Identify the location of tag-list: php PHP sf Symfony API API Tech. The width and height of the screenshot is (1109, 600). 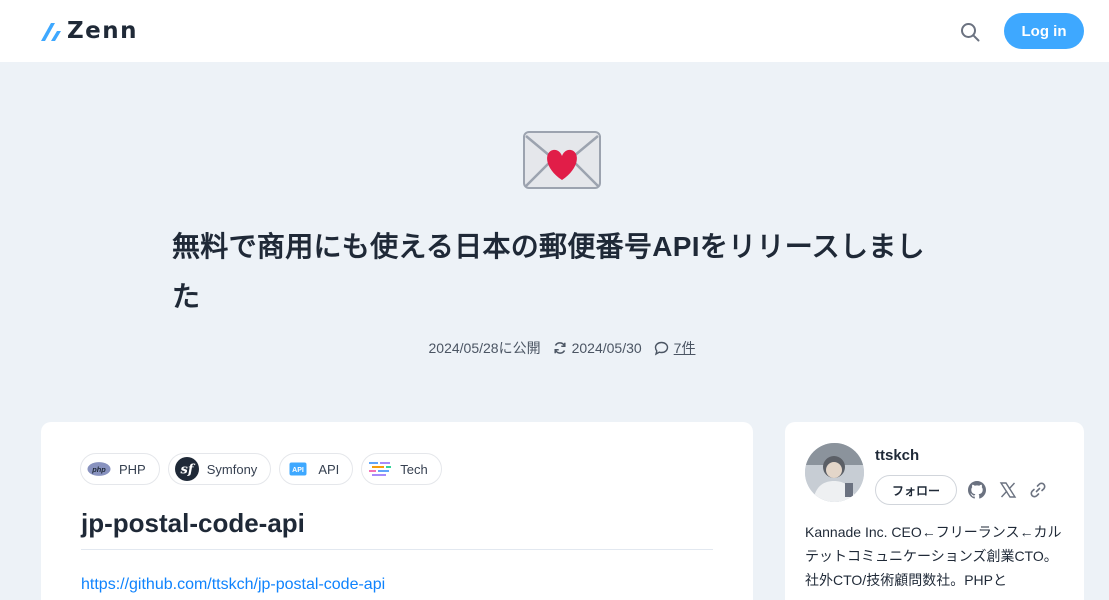
(261, 469).